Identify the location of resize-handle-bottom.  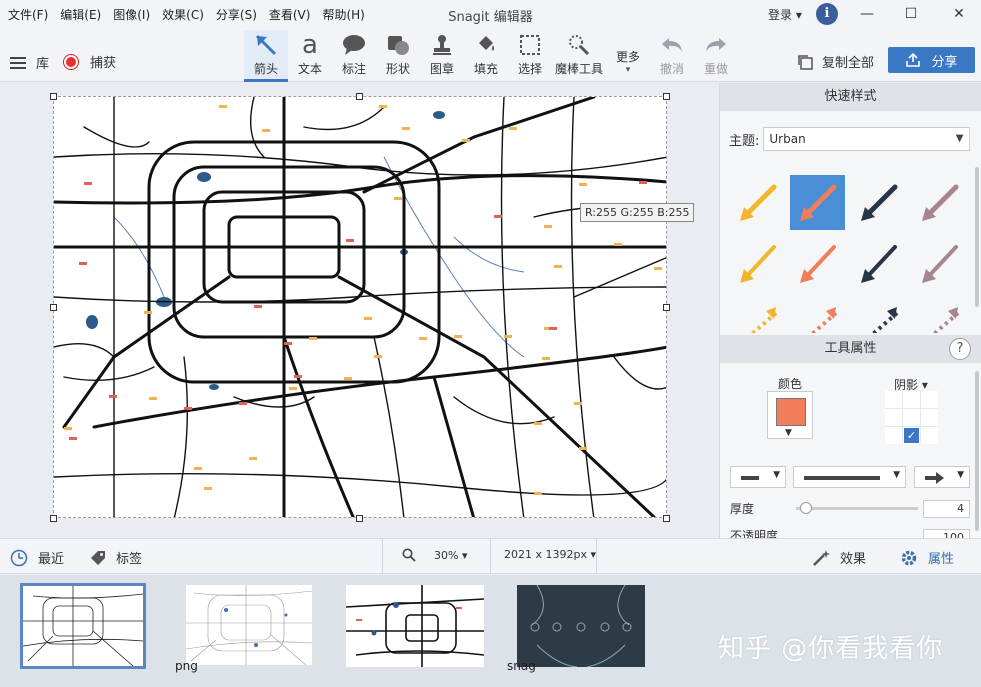
(359, 518).